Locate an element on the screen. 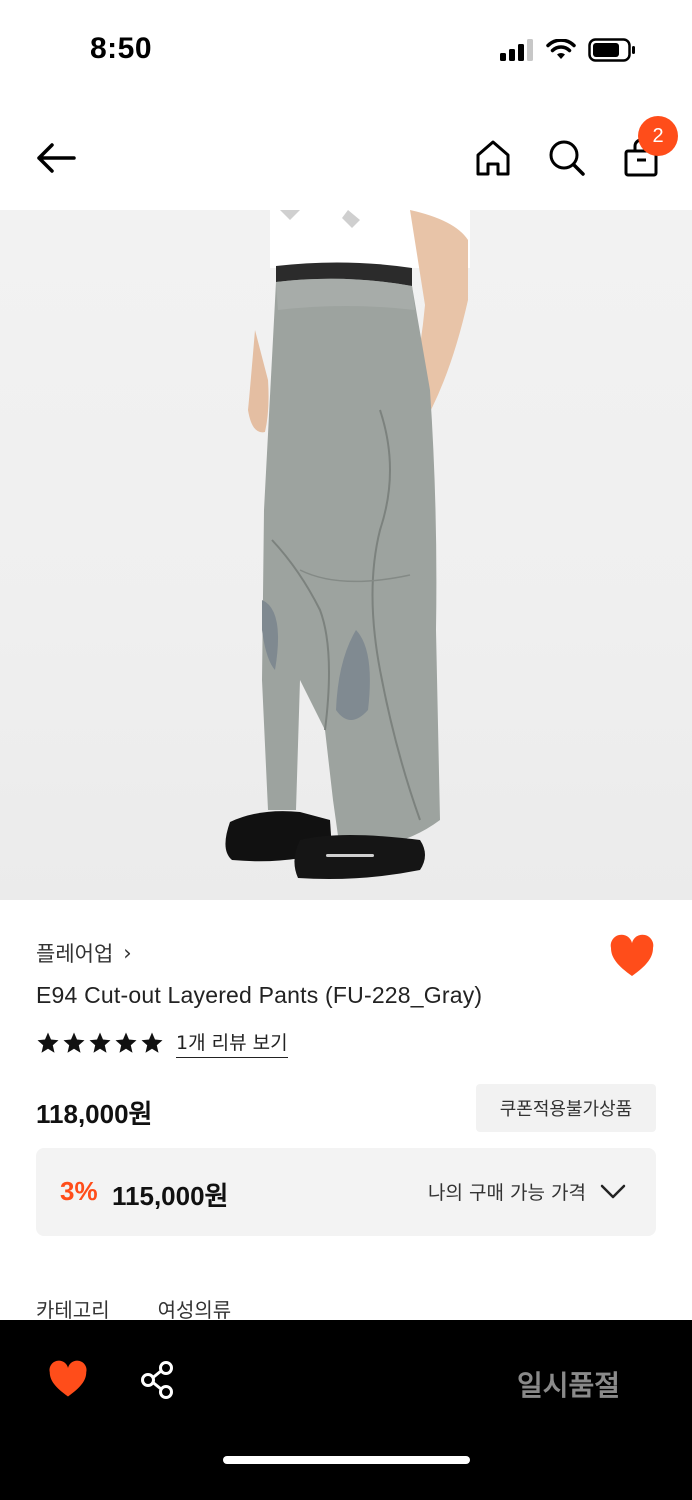 The width and height of the screenshot is (692, 1500). home-indicator is located at coordinates (346, 1460).